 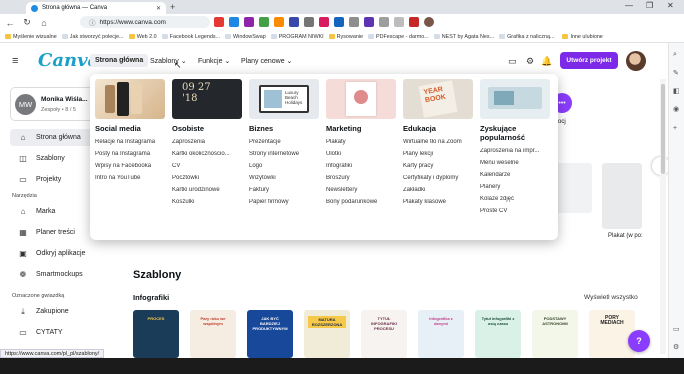 What do you see at coordinates (208, 142) in the screenshot?
I see `dropdown-link: Zaproszenia` at bounding box center [208, 142].